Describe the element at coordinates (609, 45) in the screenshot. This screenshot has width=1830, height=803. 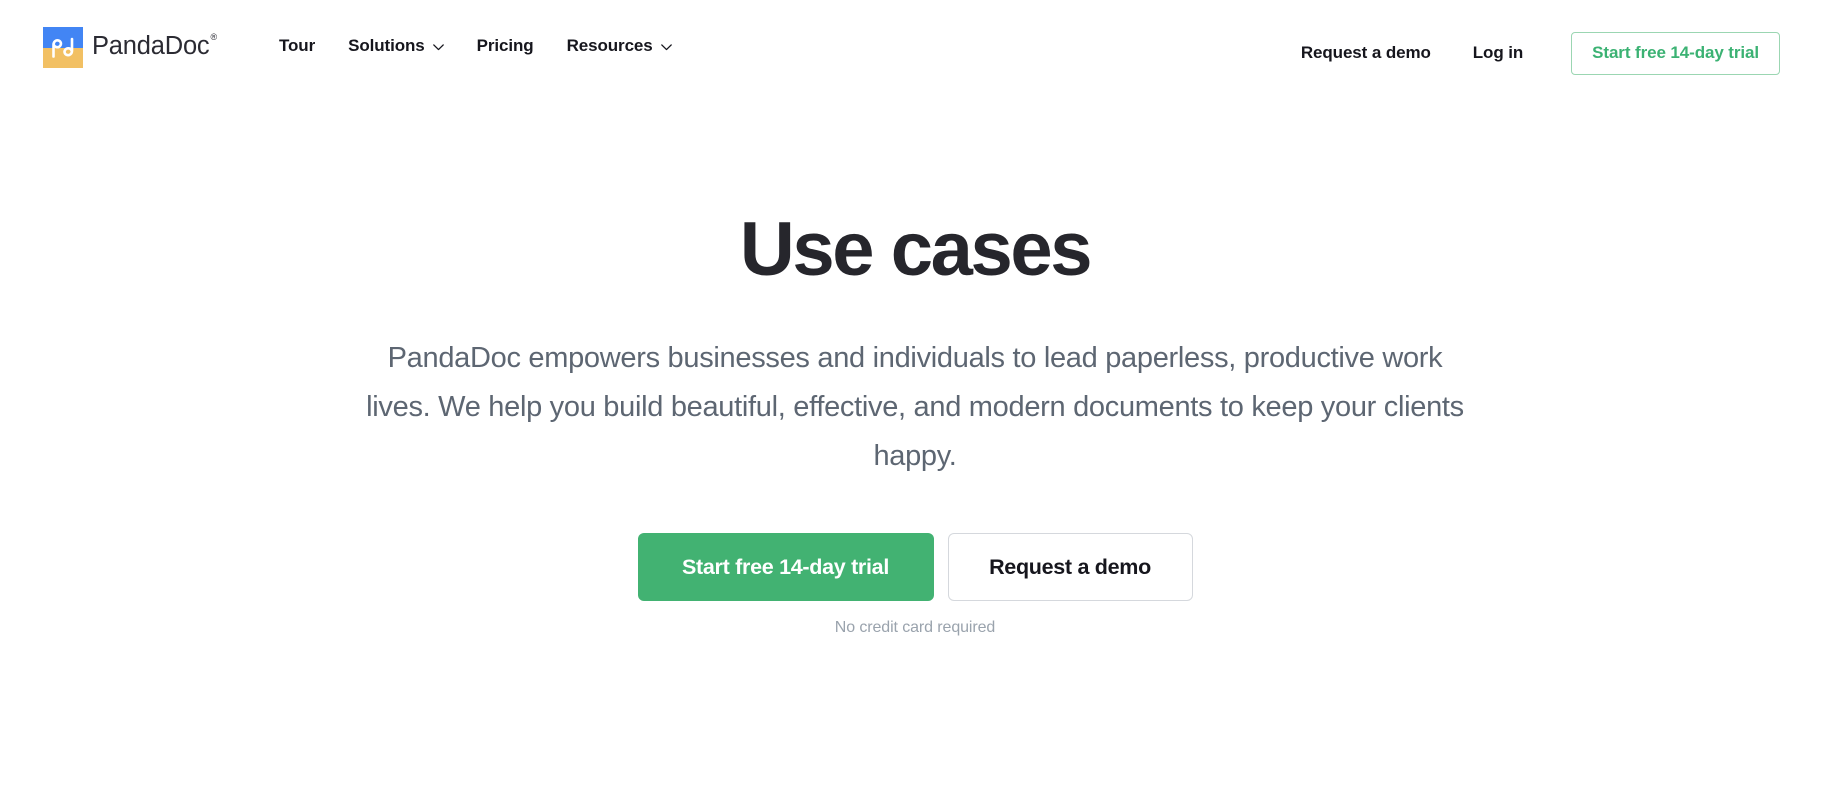
I see `nav-item-label: Resources` at that location.